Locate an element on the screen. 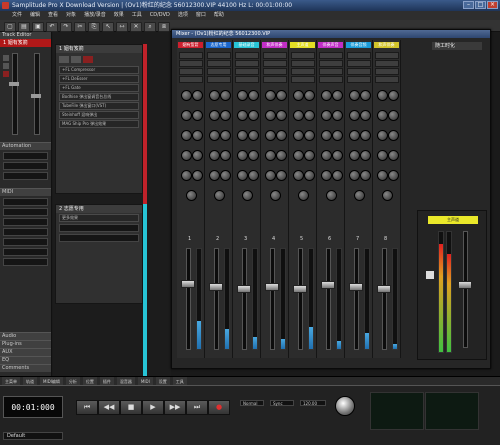 The image size is (500, 445). track-2-plugin-slot: 更多效果 is located at coordinates (99, 218).